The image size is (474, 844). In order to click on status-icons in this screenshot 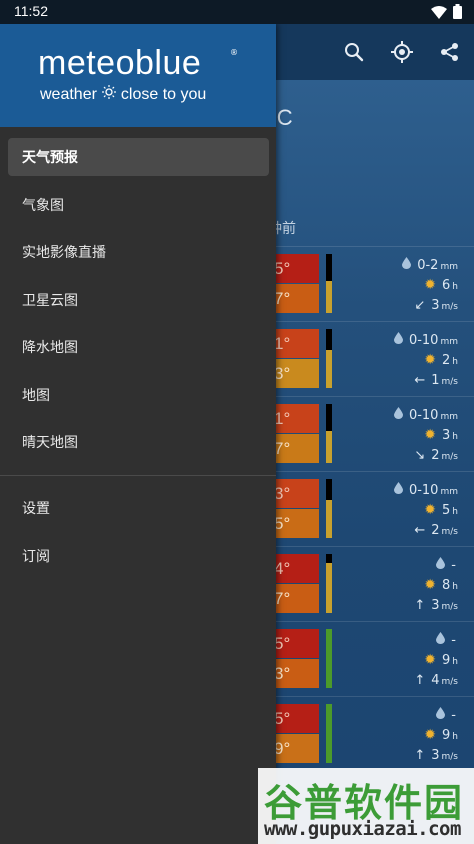, I will do `click(446, 13)`.